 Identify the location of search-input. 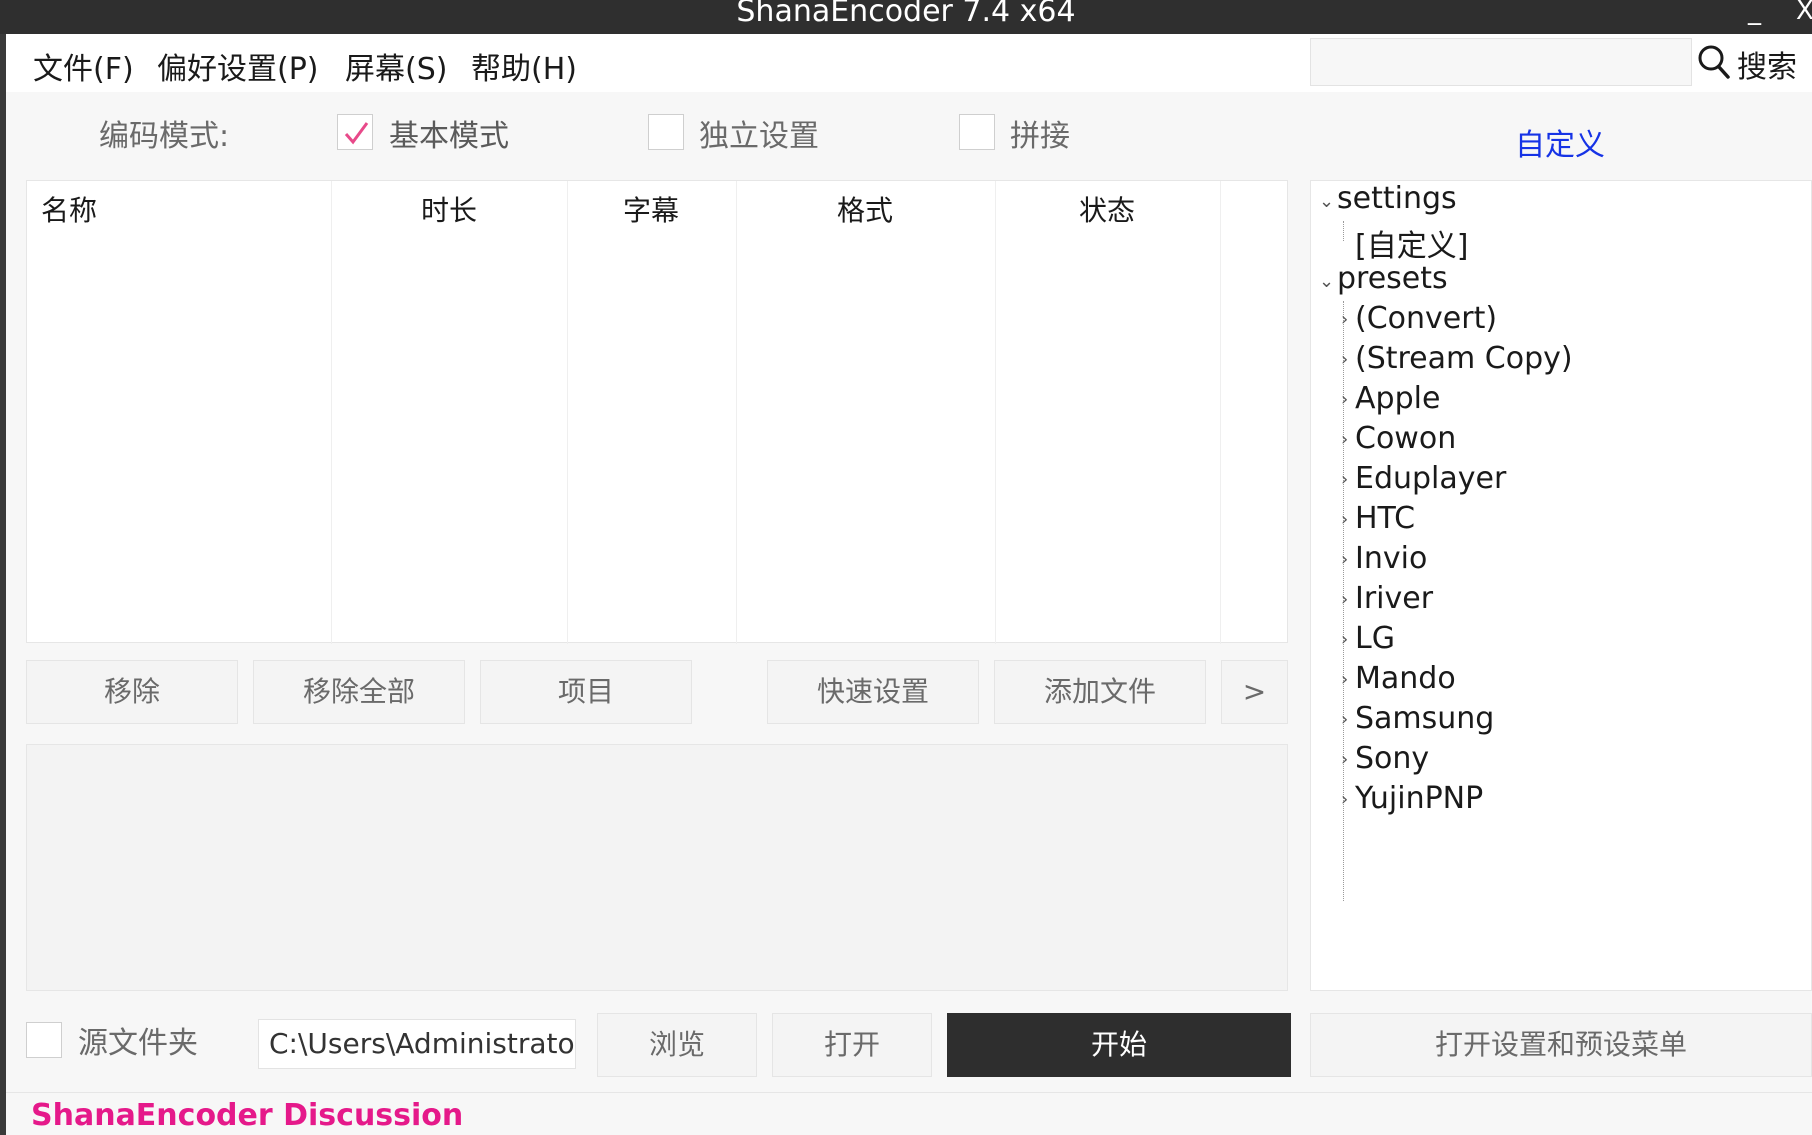
(1501, 62).